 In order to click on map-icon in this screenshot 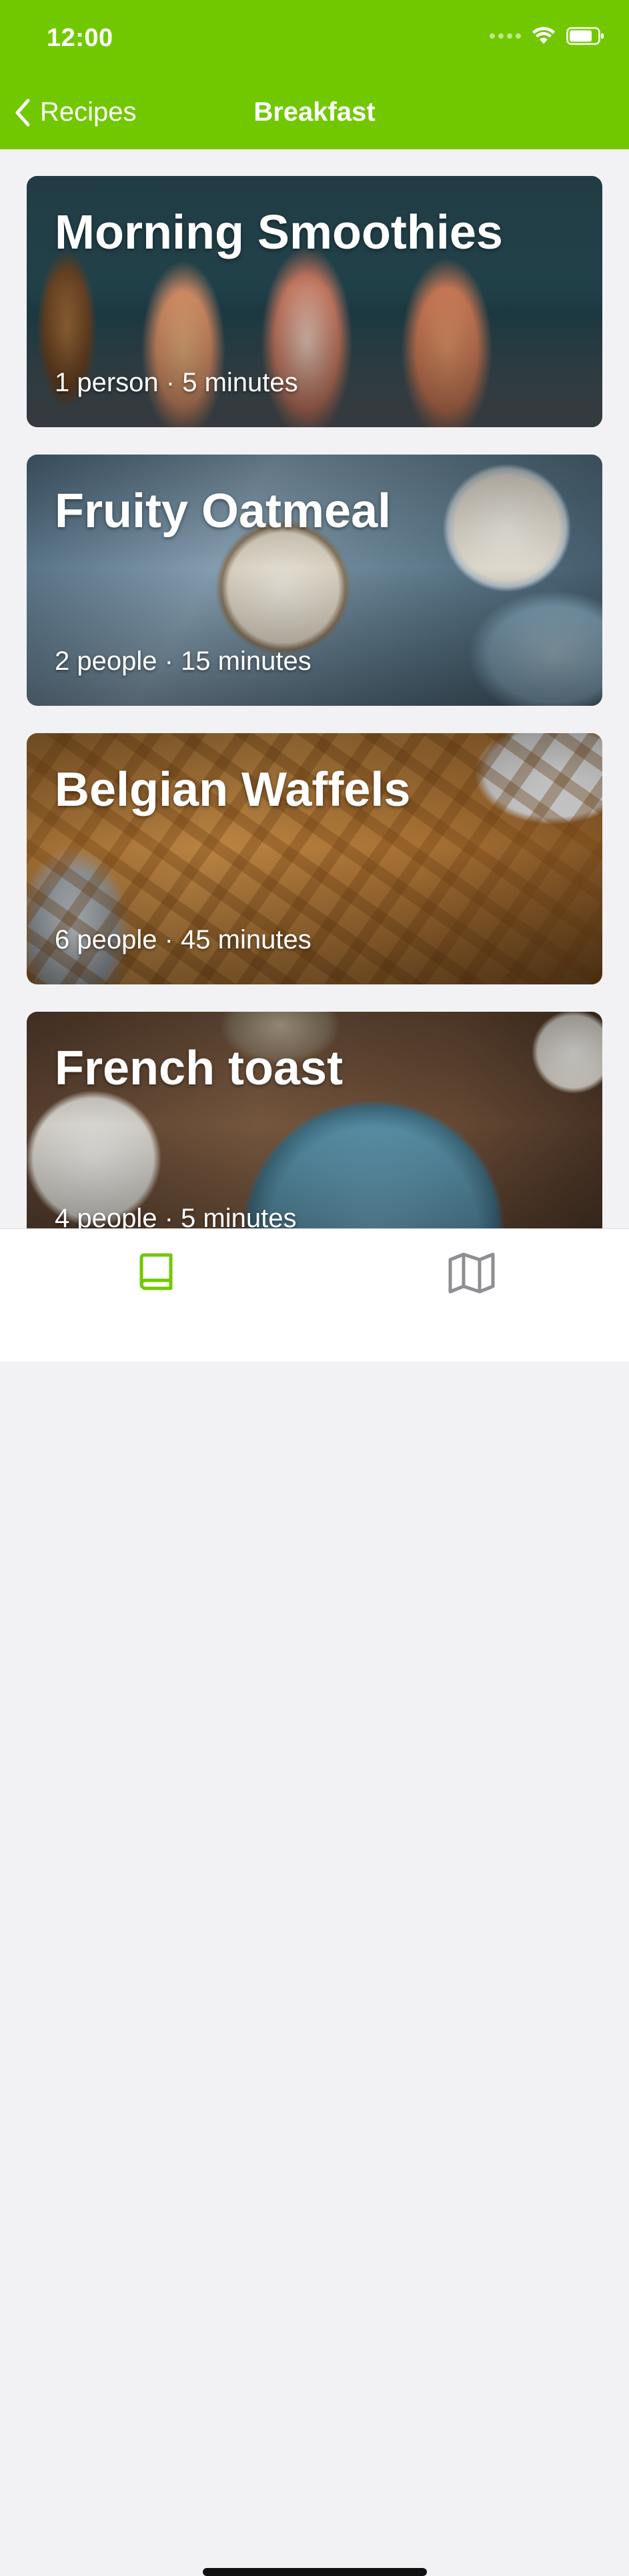, I will do `click(471, 1273)`.